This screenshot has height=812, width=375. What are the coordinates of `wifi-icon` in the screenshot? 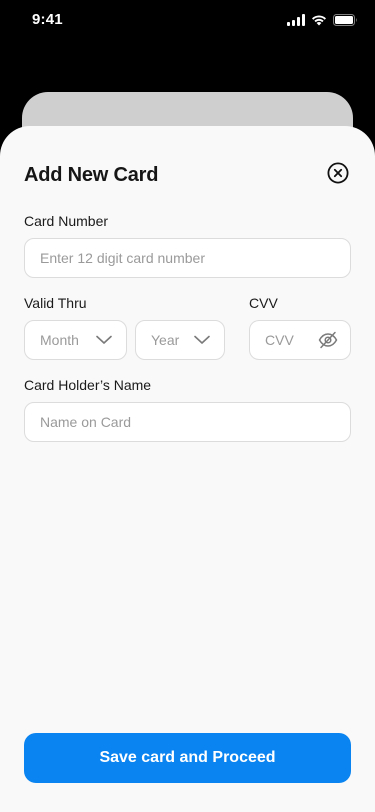 It's located at (319, 20).